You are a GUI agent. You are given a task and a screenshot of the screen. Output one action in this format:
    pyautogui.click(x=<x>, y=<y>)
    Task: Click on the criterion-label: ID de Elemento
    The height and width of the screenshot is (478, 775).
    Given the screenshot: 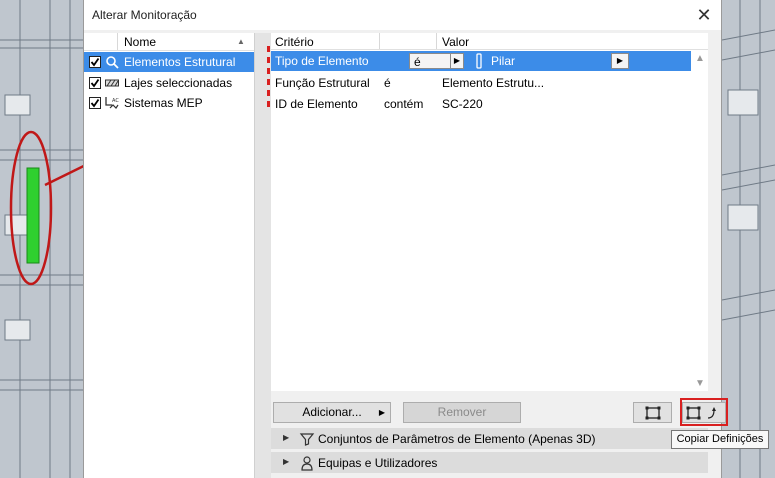 What is the action you would take?
    pyautogui.click(x=316, y=104)
    